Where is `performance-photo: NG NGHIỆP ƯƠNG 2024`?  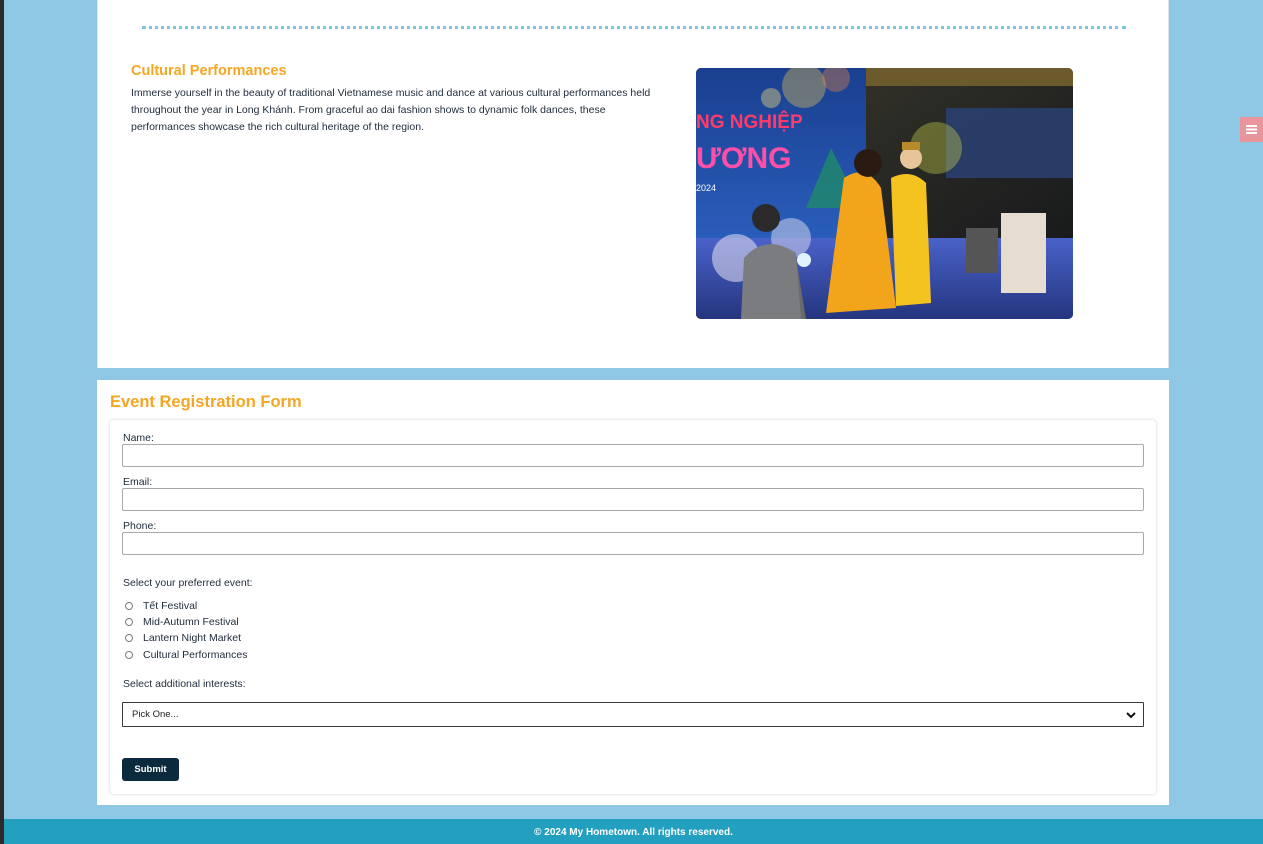 performance-photo: NG NGHIỆP ƯƠNG 2024 is located at coordinates (884, 193).